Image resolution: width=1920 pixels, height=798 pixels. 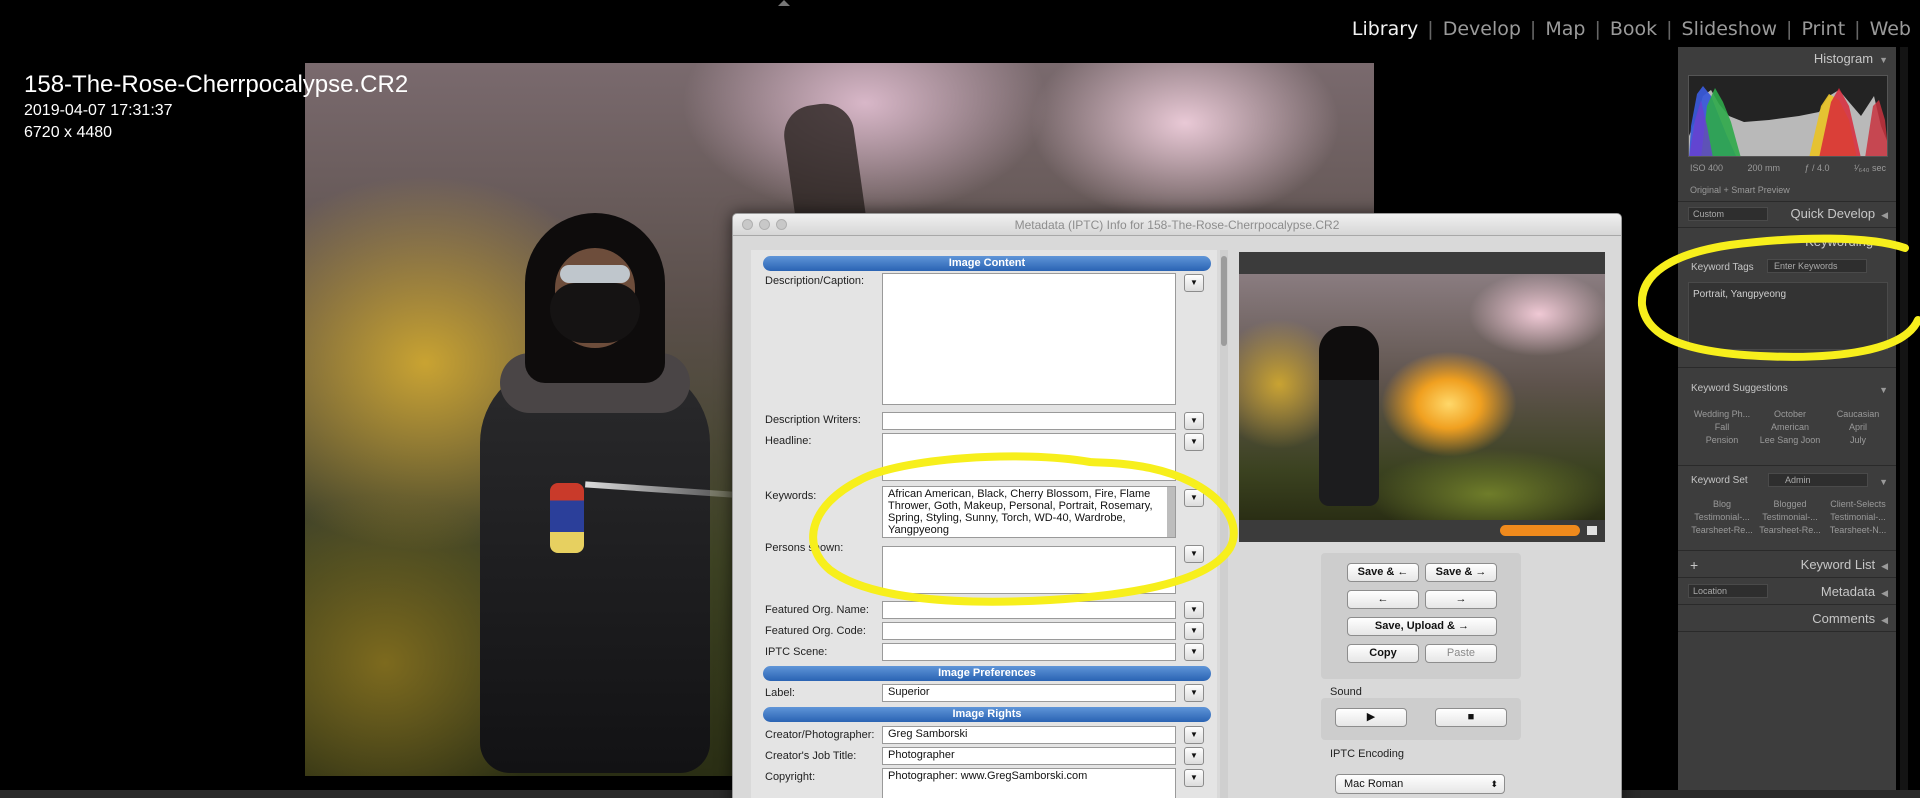 I want to click on zoom-window-button, so click(x=781, y=224).